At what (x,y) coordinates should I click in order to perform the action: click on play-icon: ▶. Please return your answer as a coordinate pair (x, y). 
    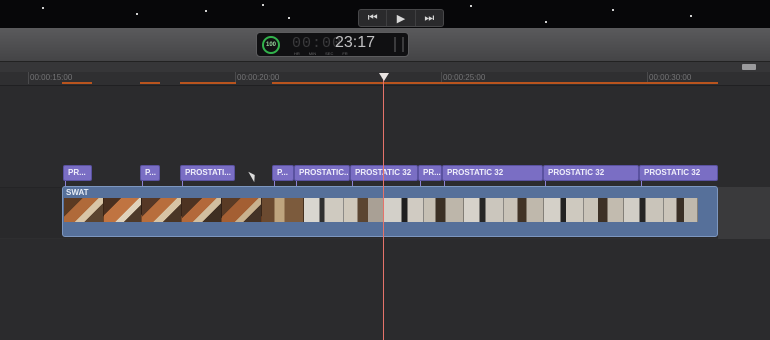
    Looking at the image, I should click on (401, 18).